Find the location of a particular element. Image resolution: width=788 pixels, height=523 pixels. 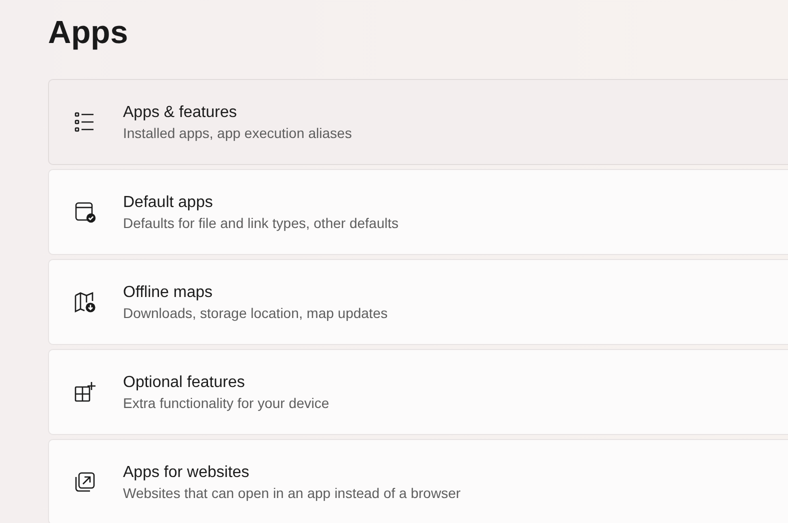

card-description: Websites that can open in an app instead of a browser is located at coordinates (292, 492).